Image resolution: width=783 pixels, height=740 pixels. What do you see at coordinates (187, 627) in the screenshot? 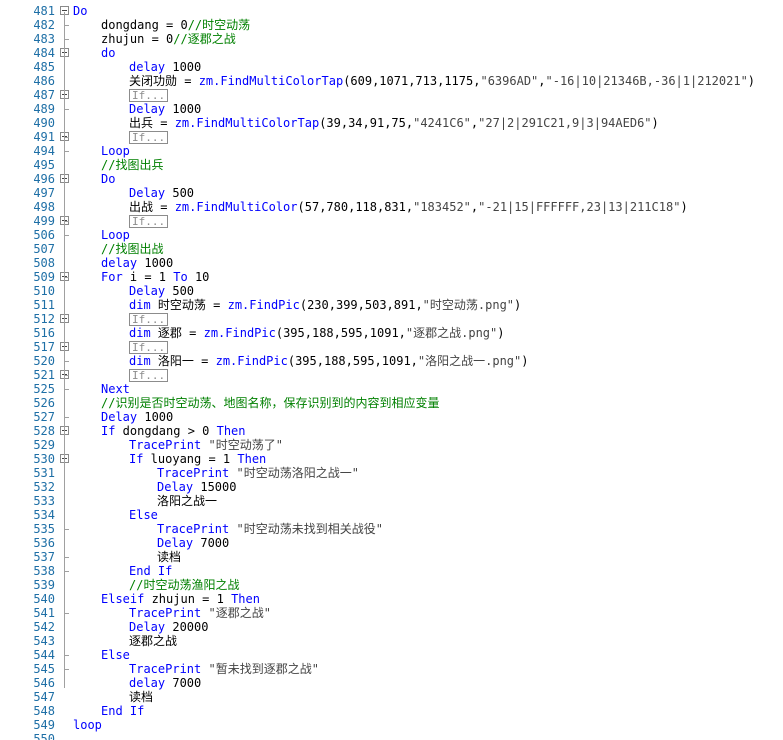
I see `code-token: 20000` at bounding box center [187, 627].